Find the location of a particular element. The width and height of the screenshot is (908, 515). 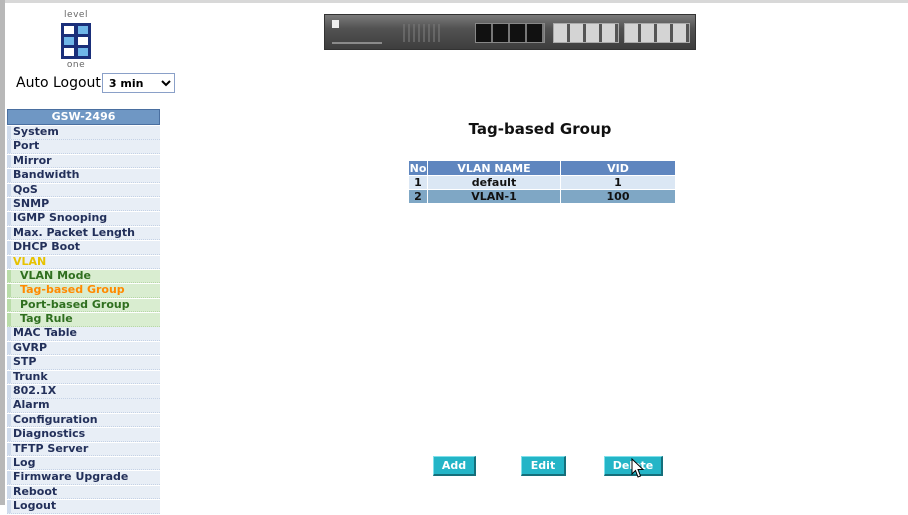

mouse-pointer-icon is located at coordinates (638, 468).